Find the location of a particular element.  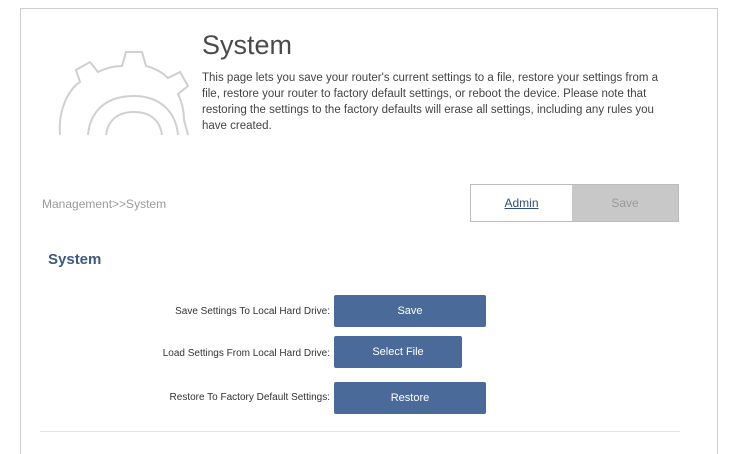

section-title: System is located at coordinates (75, 259).